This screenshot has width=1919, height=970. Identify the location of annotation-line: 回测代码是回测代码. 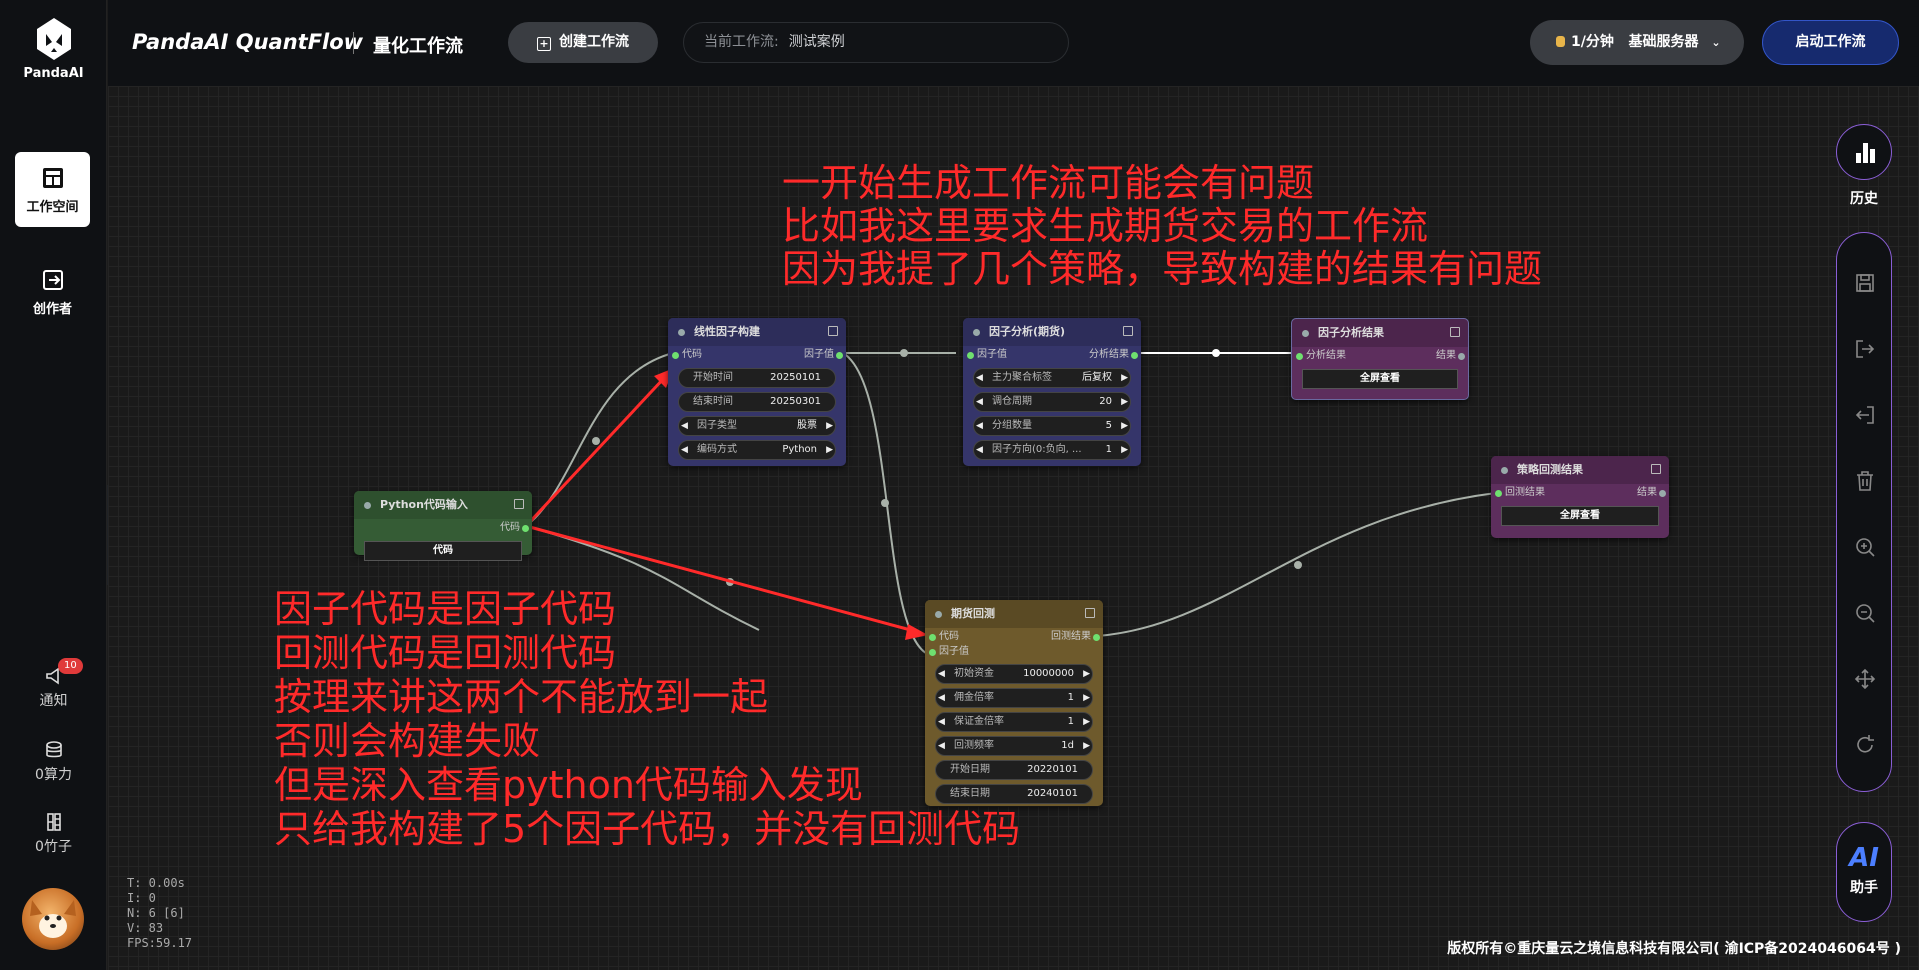
(445, 653).